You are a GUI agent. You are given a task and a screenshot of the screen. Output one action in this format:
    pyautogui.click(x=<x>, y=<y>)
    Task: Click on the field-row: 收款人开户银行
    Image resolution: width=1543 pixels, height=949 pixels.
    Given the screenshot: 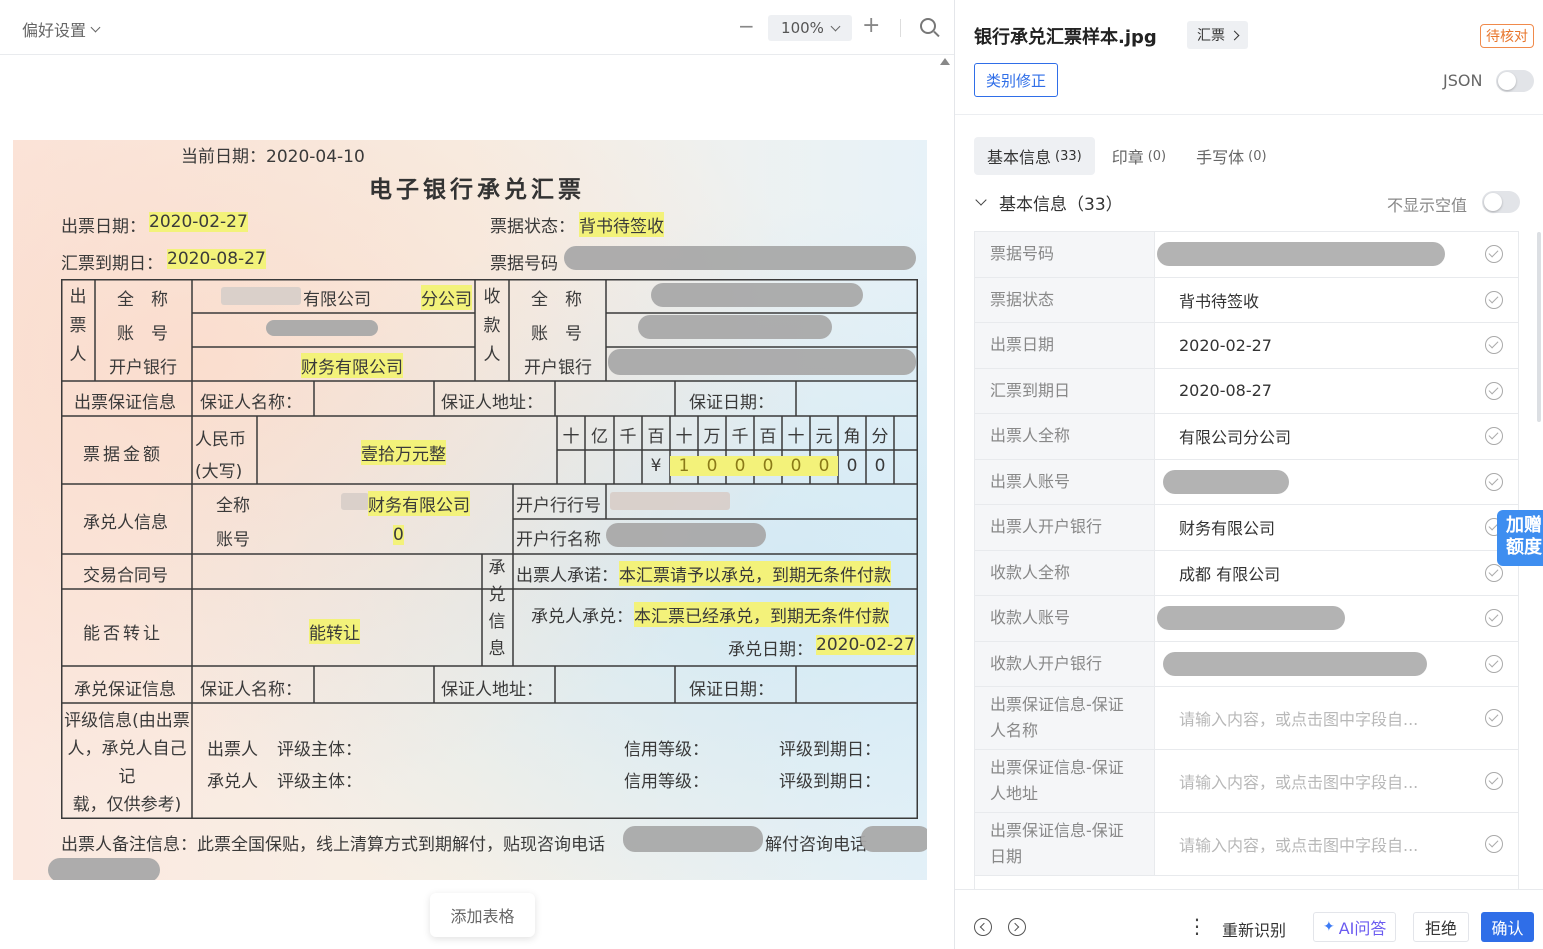 What is the action you would take?
    pyautogui.click(x=1246, y=664)
    